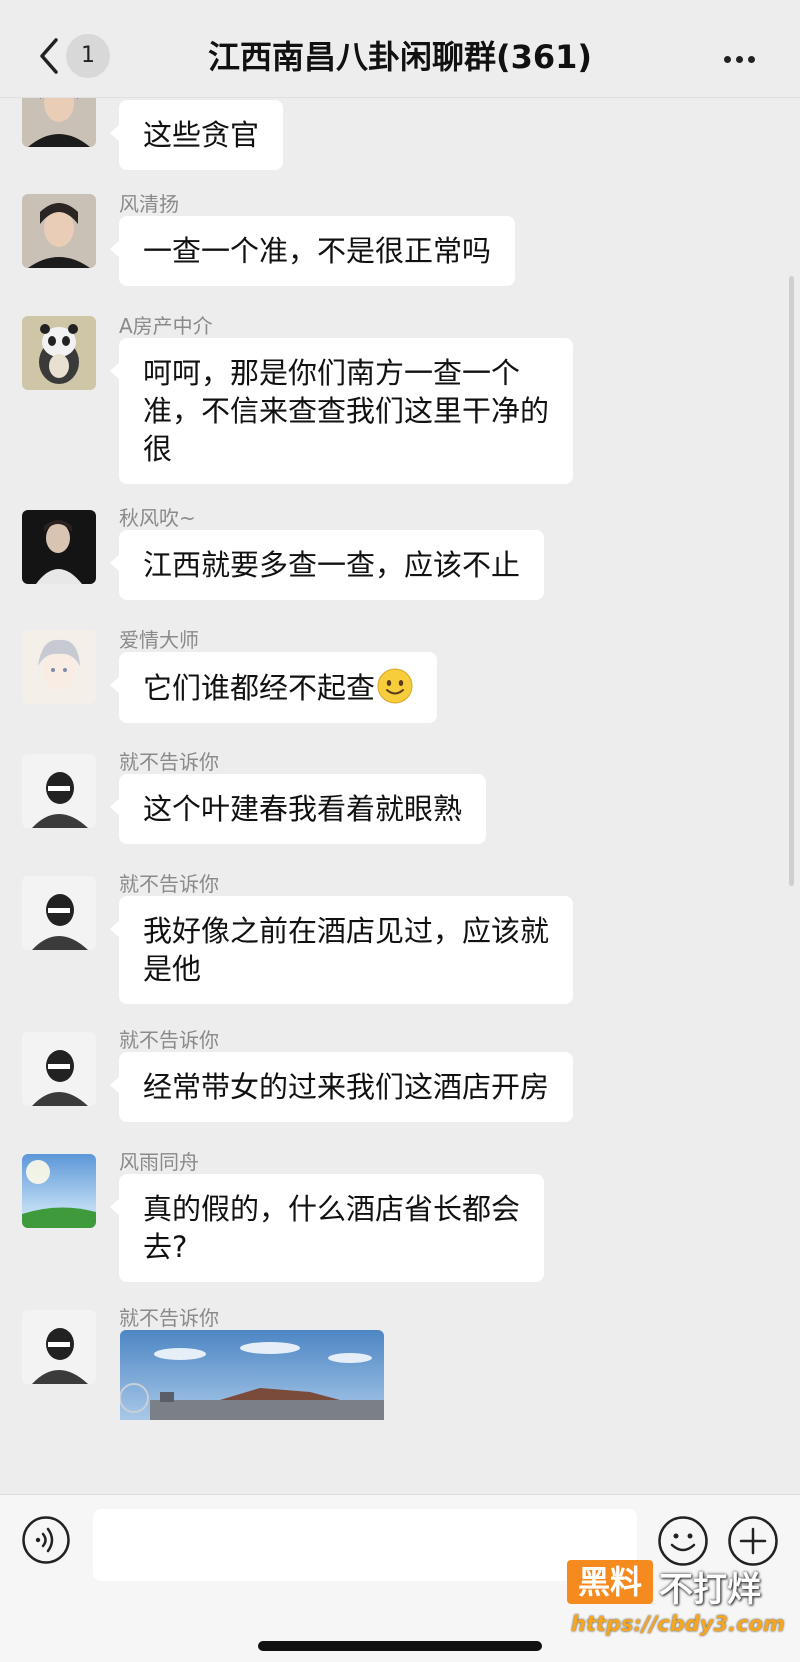  What do you see at coordinates (46, 1540) in the screenshot?
I see `voice-icon` at bounding box center [46, 1540].